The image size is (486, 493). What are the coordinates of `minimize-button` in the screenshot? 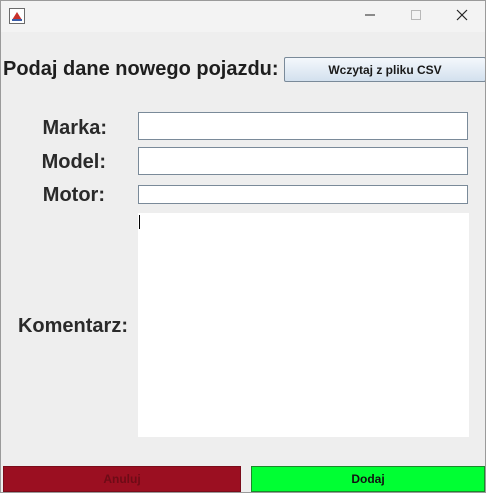 It's located at (370, 16).